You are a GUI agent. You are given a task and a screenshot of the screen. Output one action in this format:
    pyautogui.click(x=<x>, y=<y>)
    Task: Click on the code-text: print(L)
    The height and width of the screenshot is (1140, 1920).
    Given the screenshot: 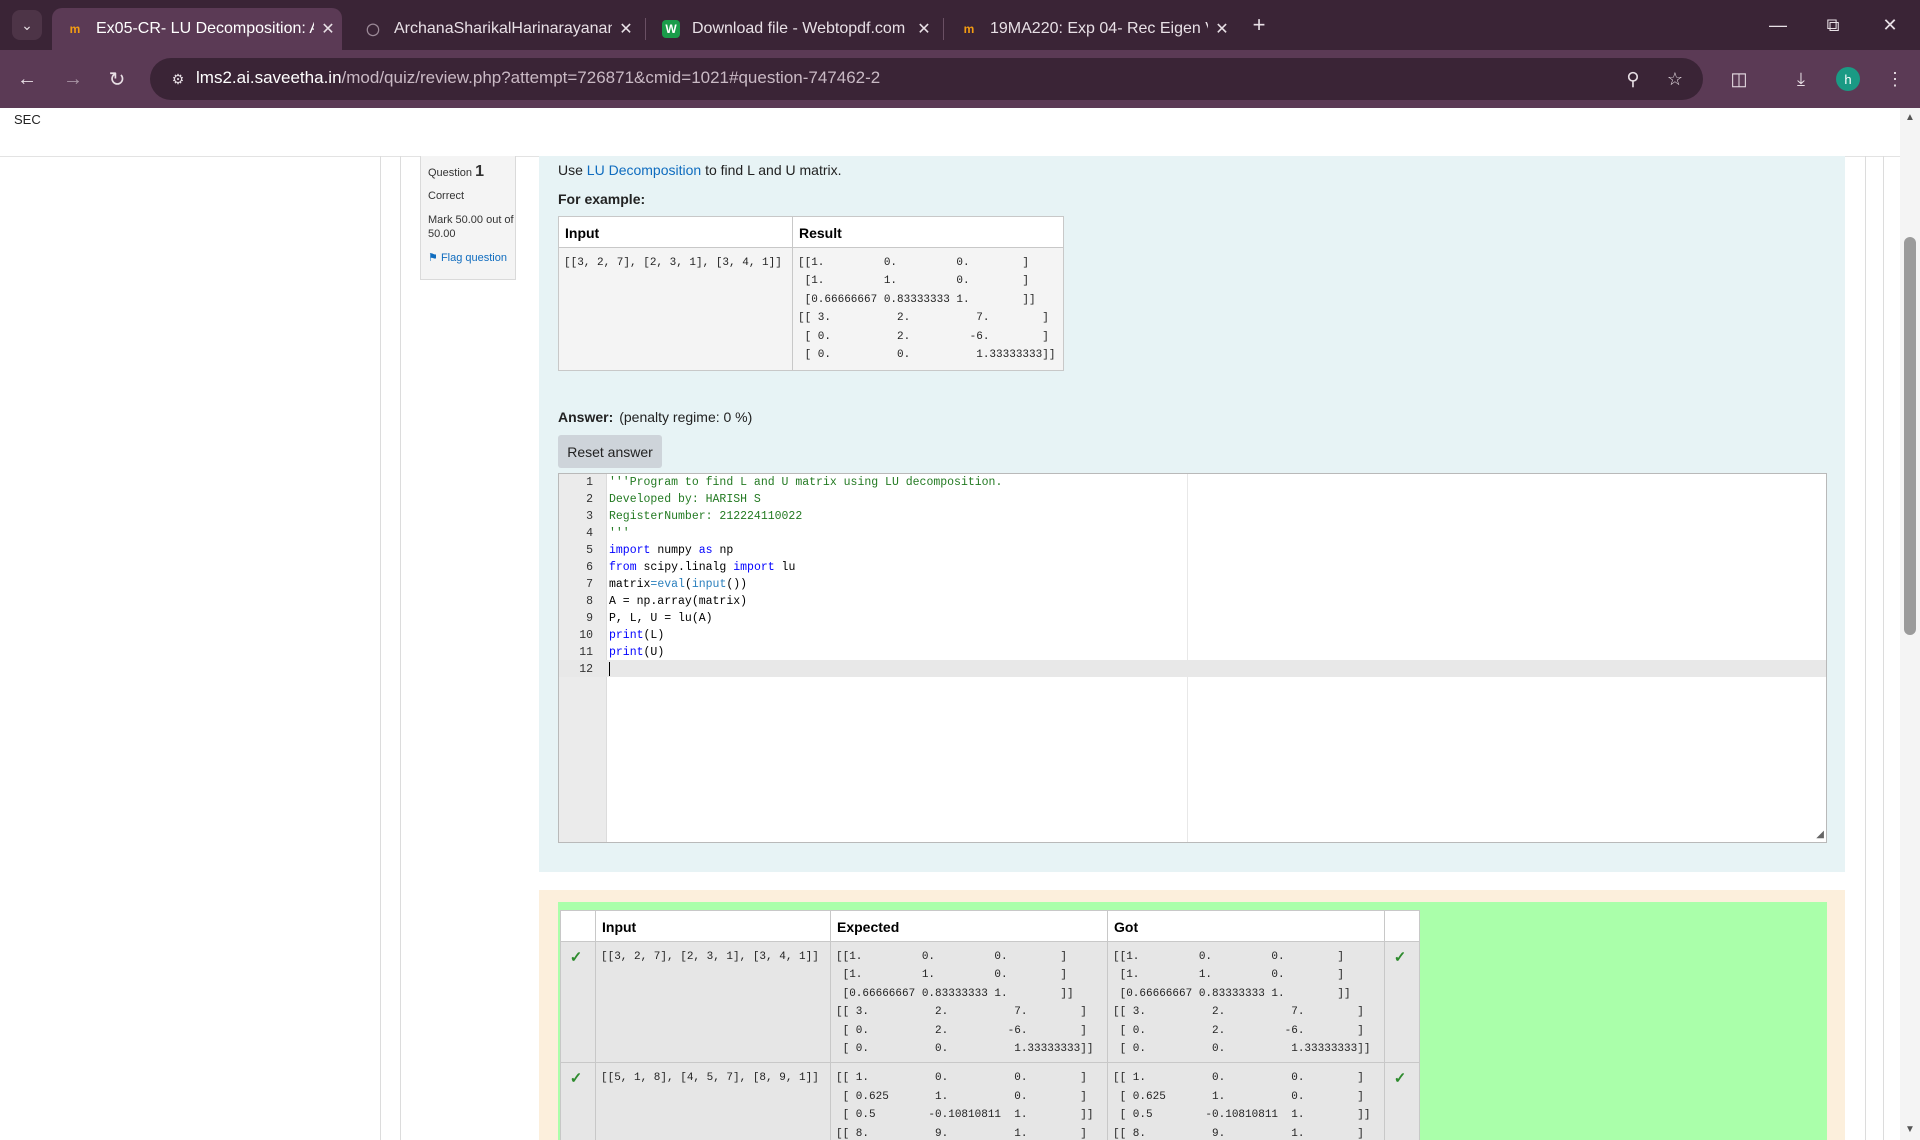 What is the action you would take?
    pyautogui.click(x=637, y=635)
    